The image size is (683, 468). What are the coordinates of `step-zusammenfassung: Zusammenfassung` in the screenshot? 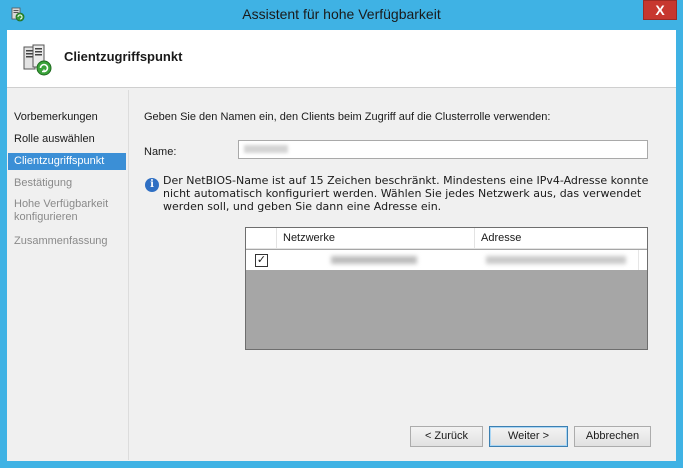 It's located at (61, 241).